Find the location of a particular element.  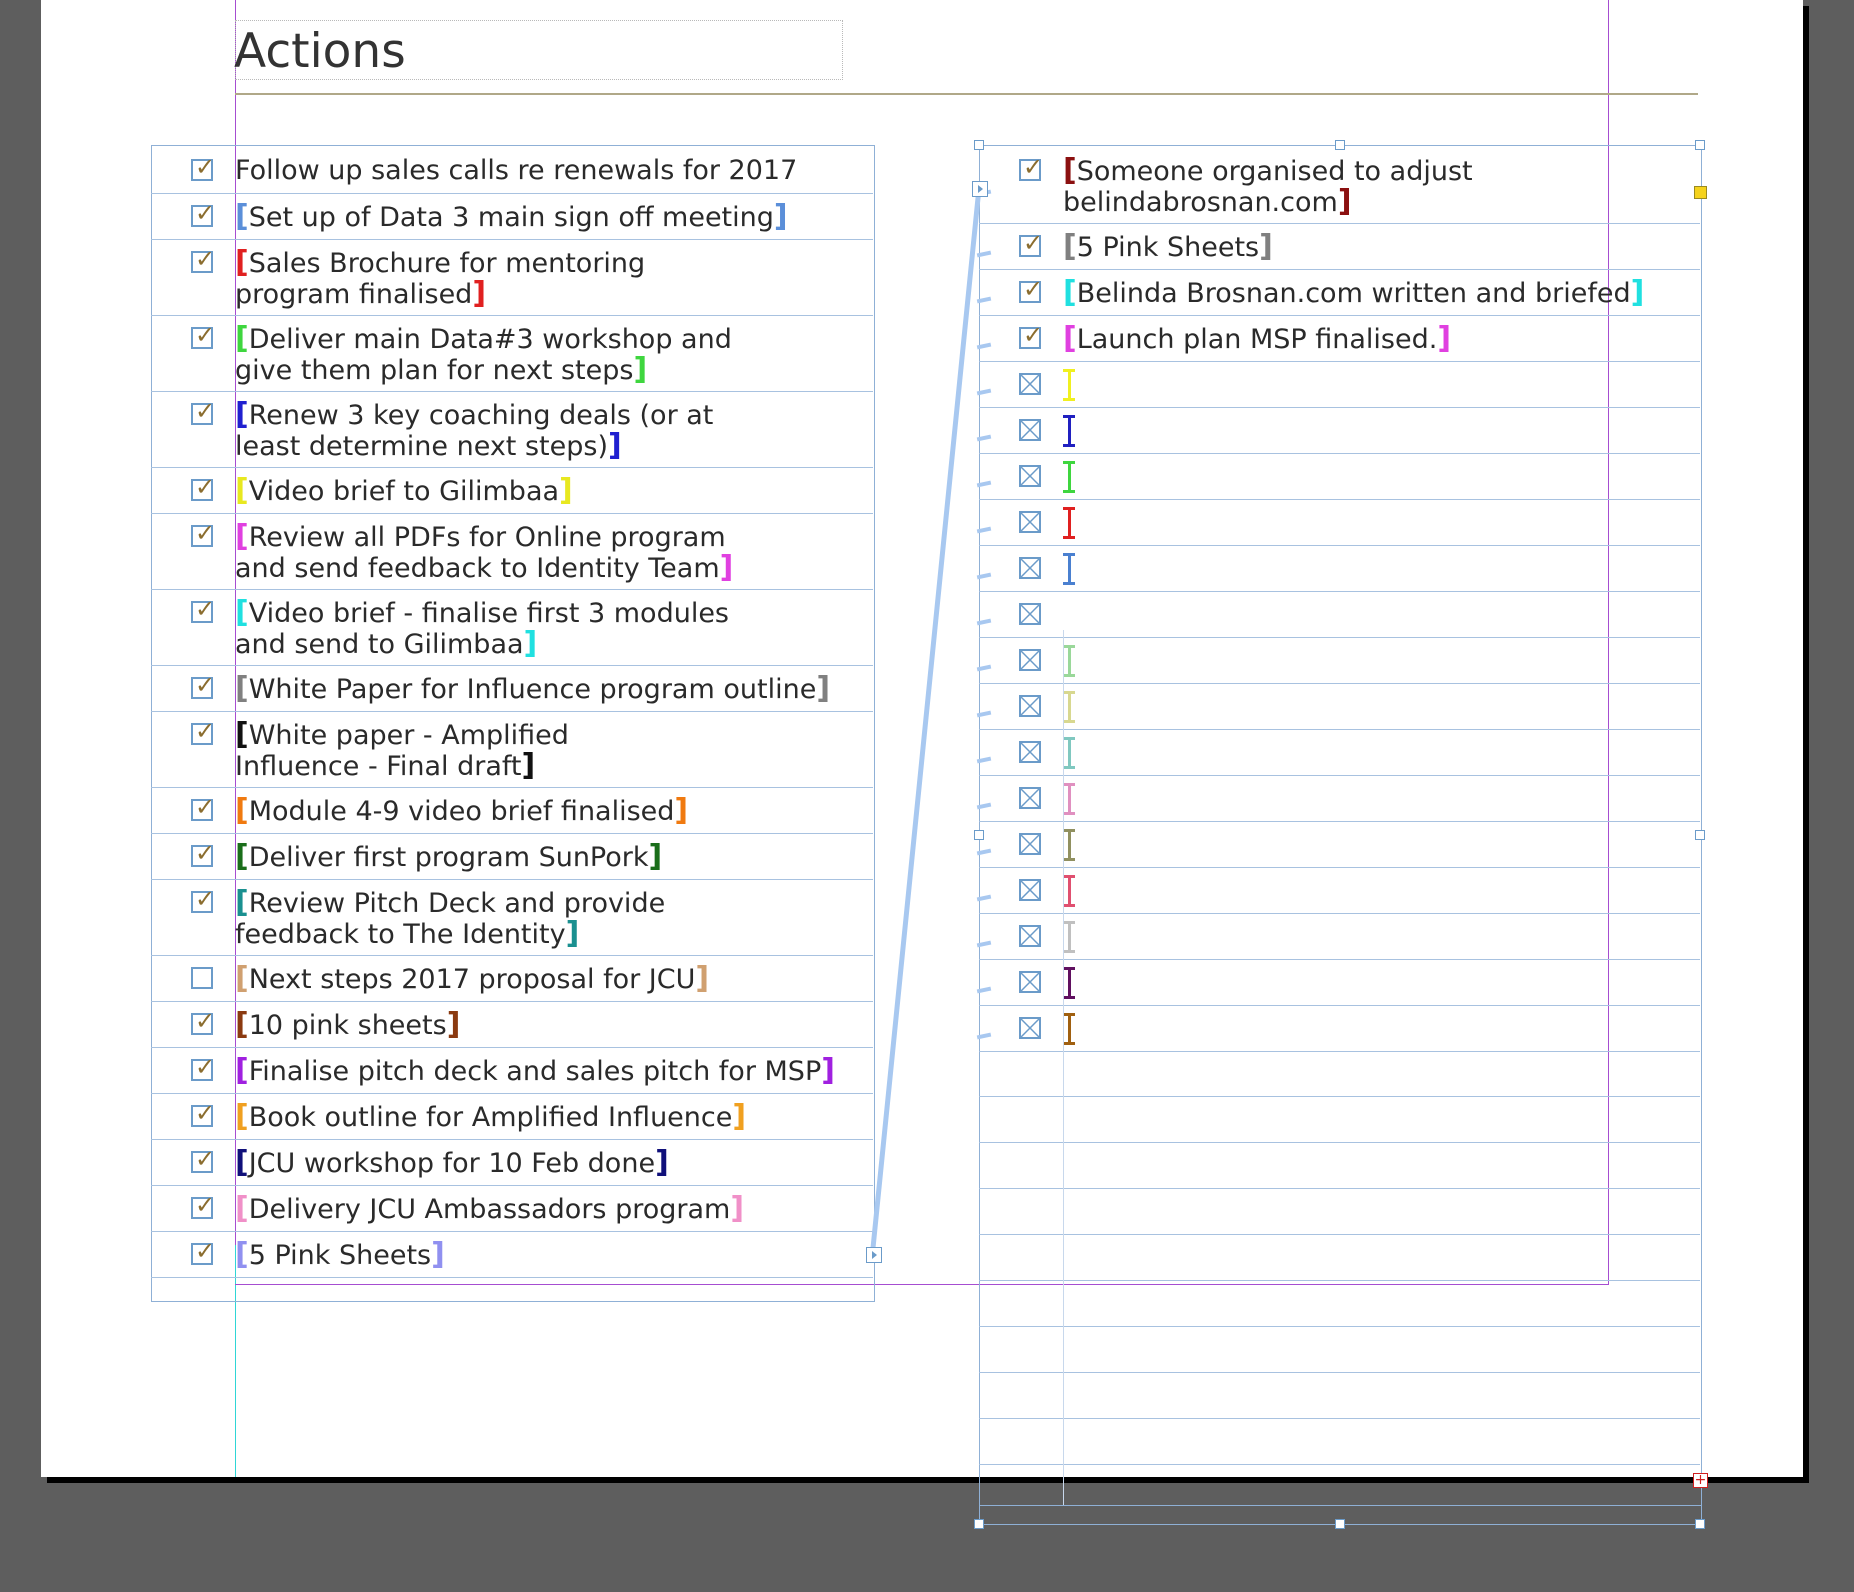

resize-handle-bottom-middle is located at coordinates (1340, 1524).